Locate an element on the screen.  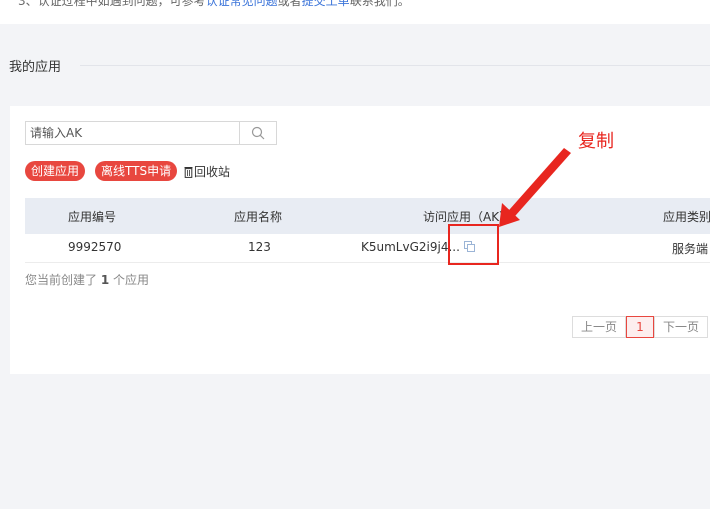
create-app-button: 创建应用 is located at coordinates (55, 171).